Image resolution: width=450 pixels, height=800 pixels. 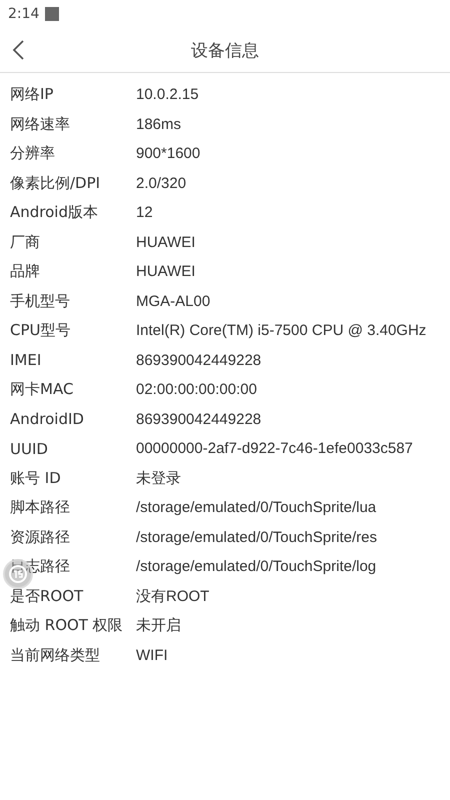 I want to click on info-value: 900*1600, so click(x=168, y=153).